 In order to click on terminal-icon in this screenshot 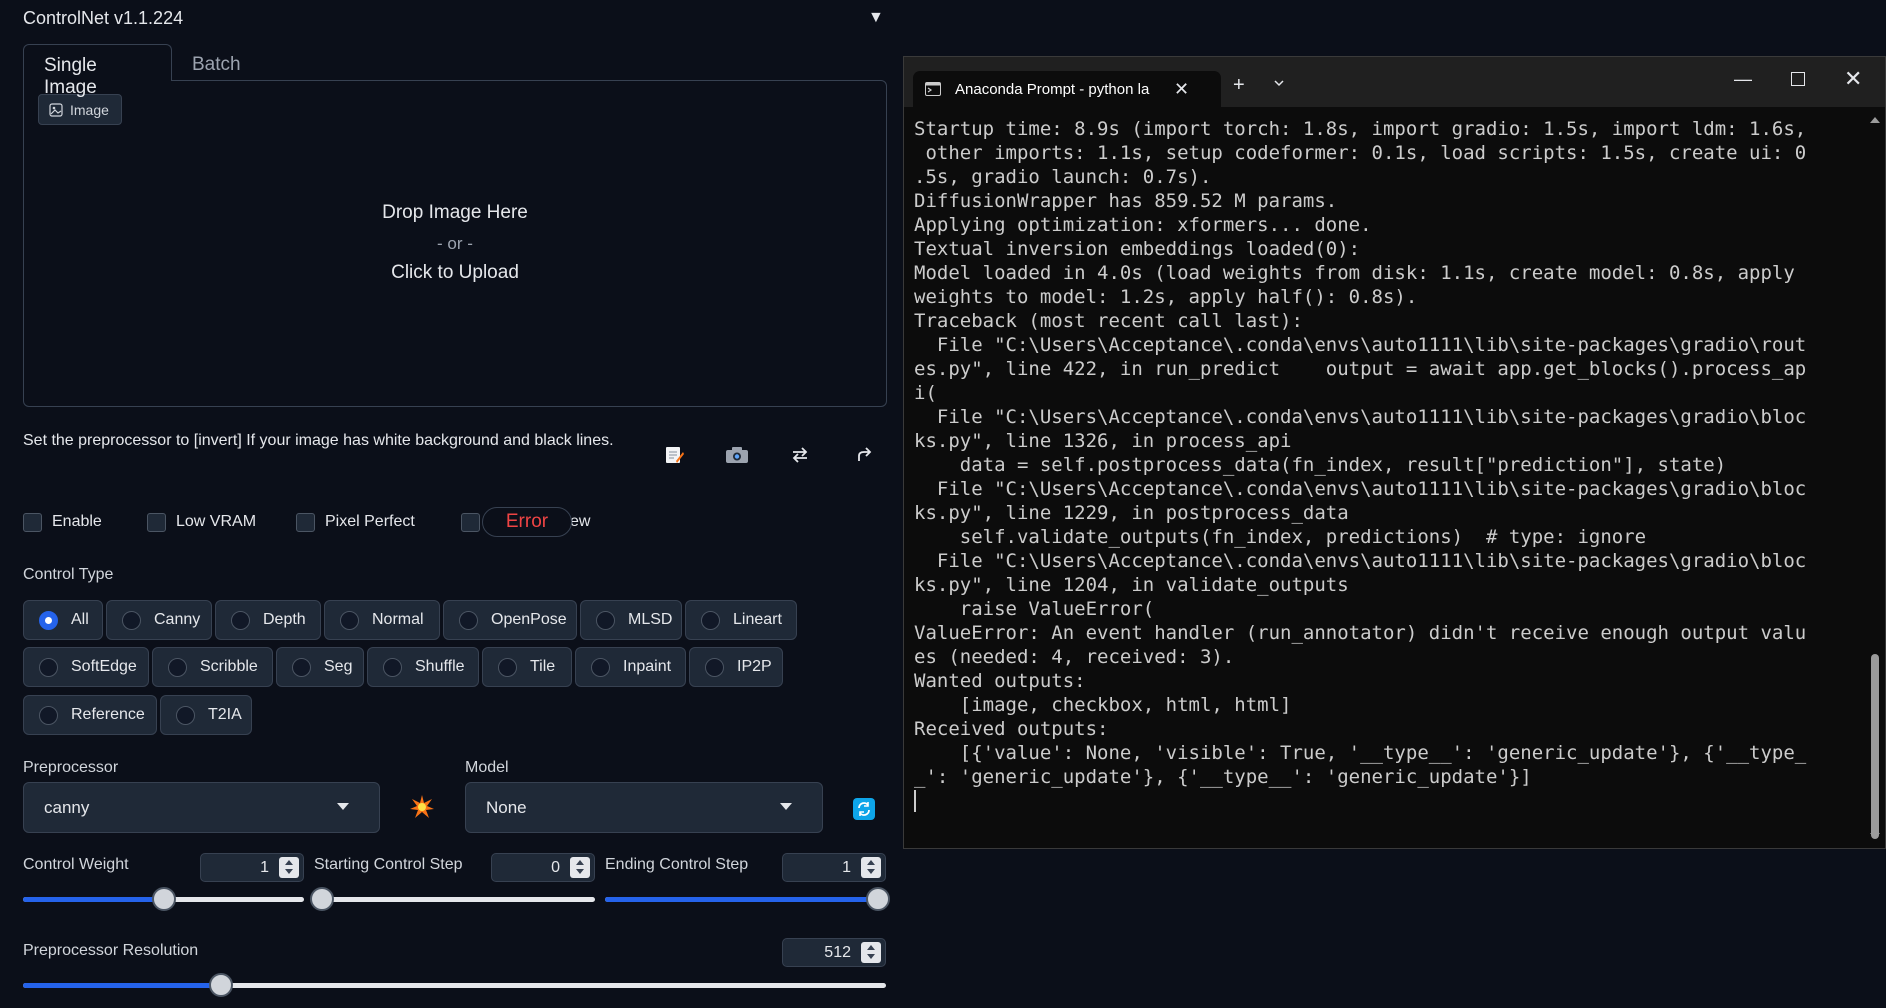, I will do `click(933, 89)`.